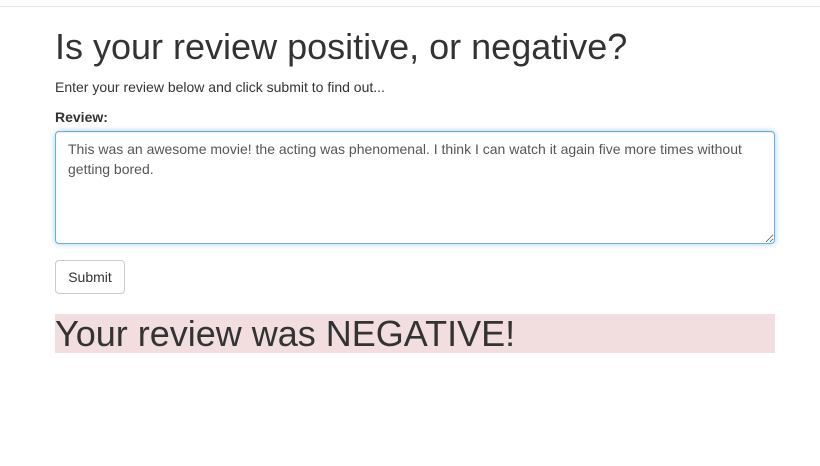 The height and width of the screenshot is (466, 820). Describe the element at coordinates (415, 333) in the screenshot. I see `result-banner: Your review was NEGATIVE!` at that location.